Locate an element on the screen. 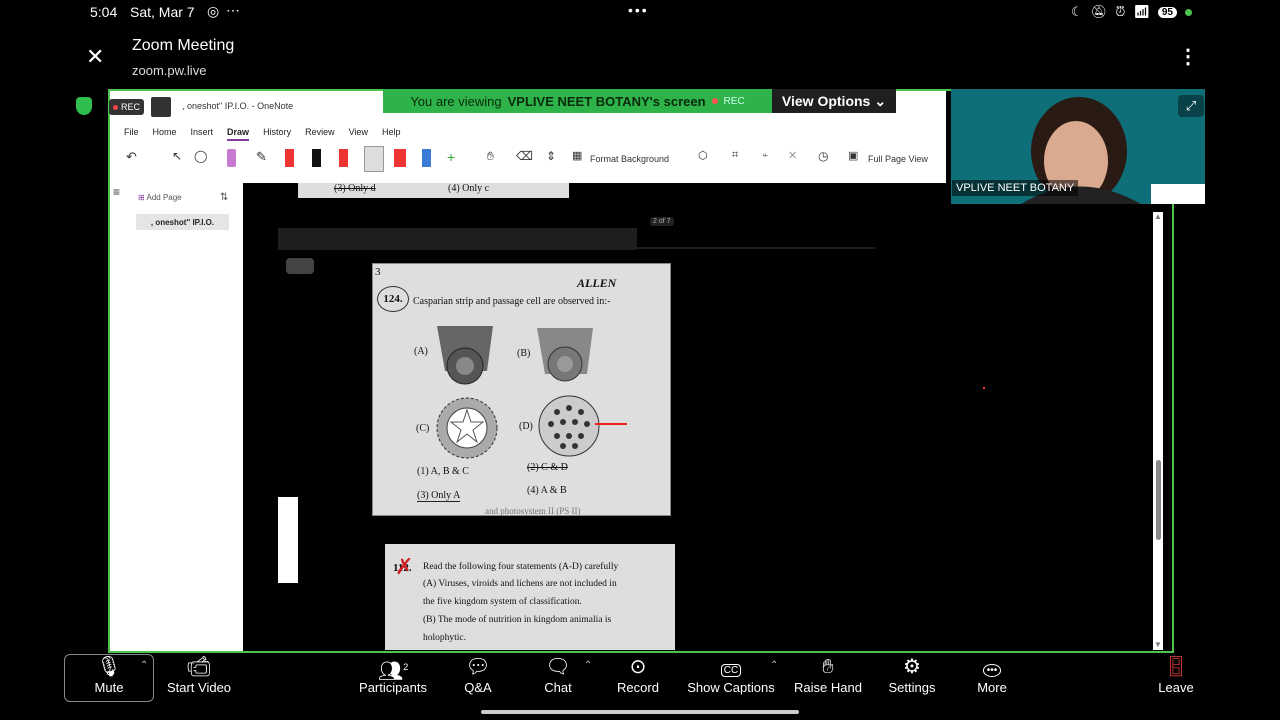  chat-icon: 🗨︎ is located at coordinates (558, 667).